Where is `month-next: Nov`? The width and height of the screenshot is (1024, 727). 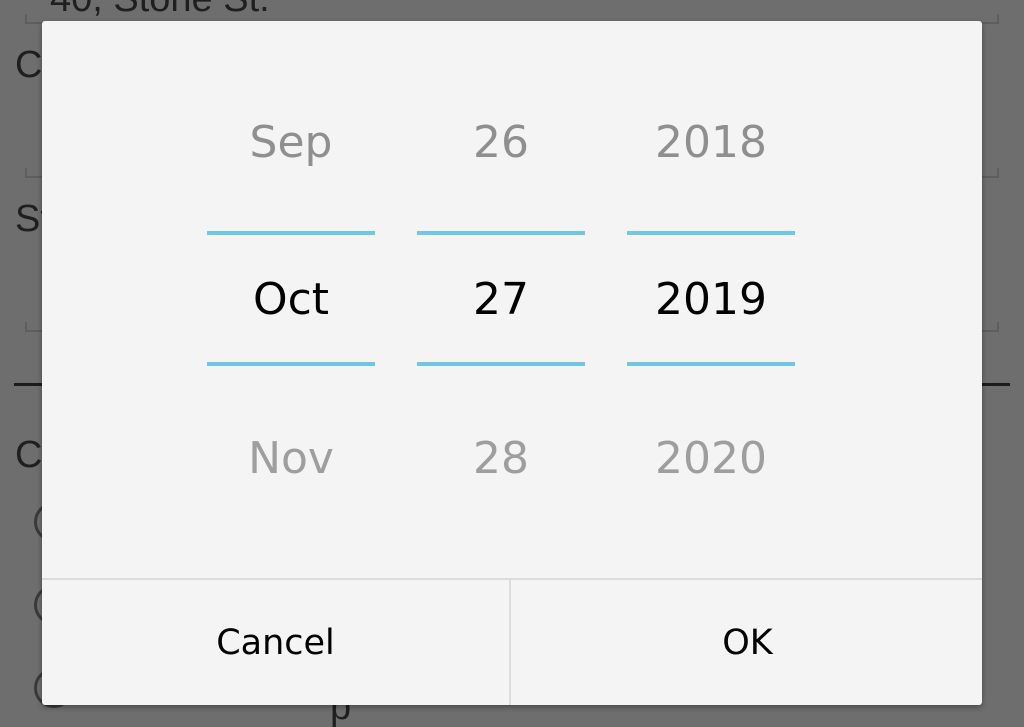 month-next: Nov is located at coordinates (291, 458).